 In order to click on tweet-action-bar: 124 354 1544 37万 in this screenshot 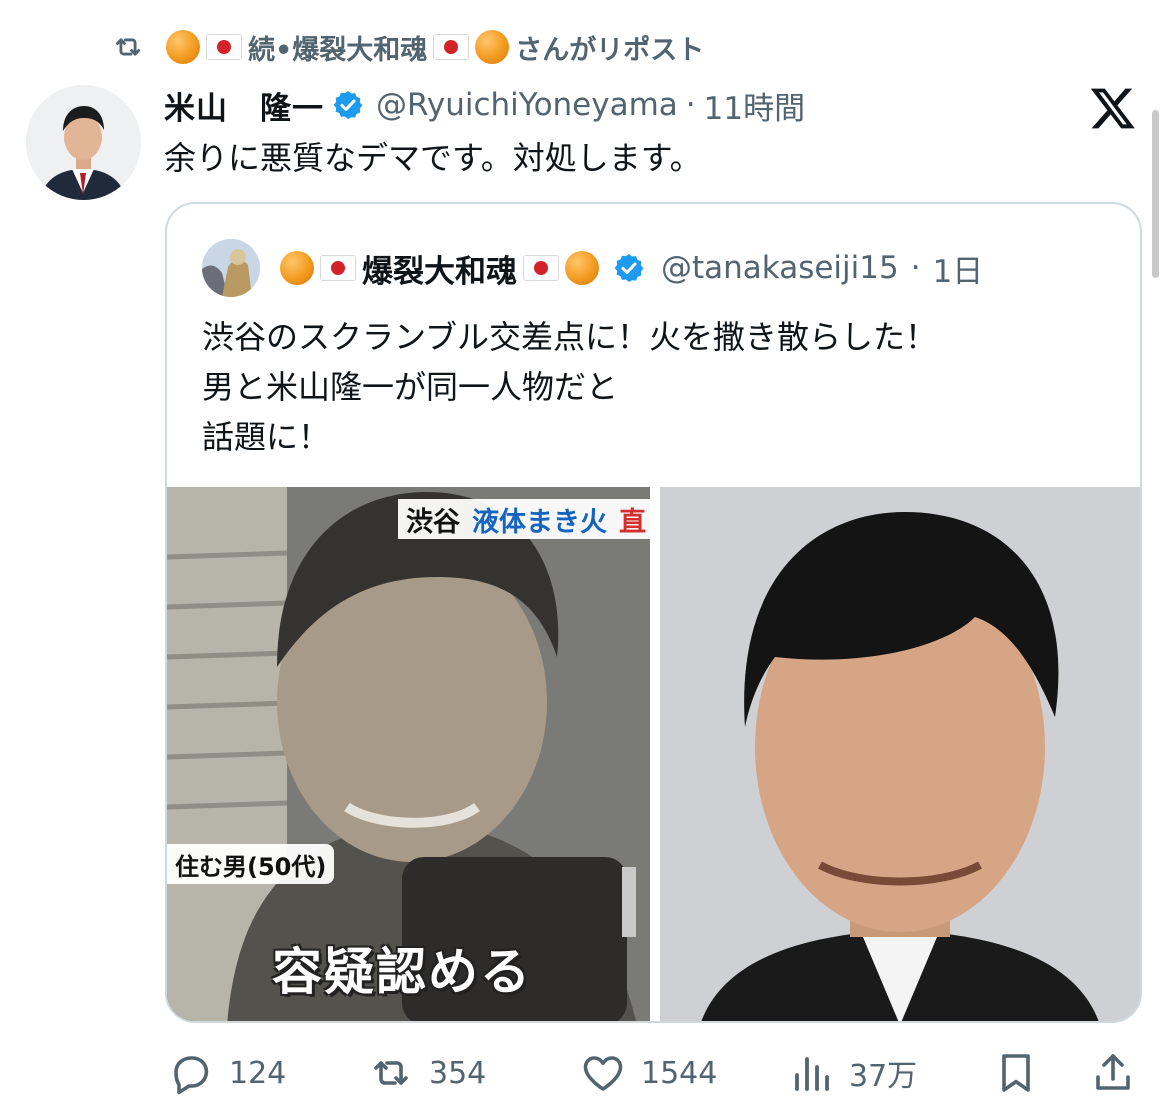, I will do `click(652, 1073)`.